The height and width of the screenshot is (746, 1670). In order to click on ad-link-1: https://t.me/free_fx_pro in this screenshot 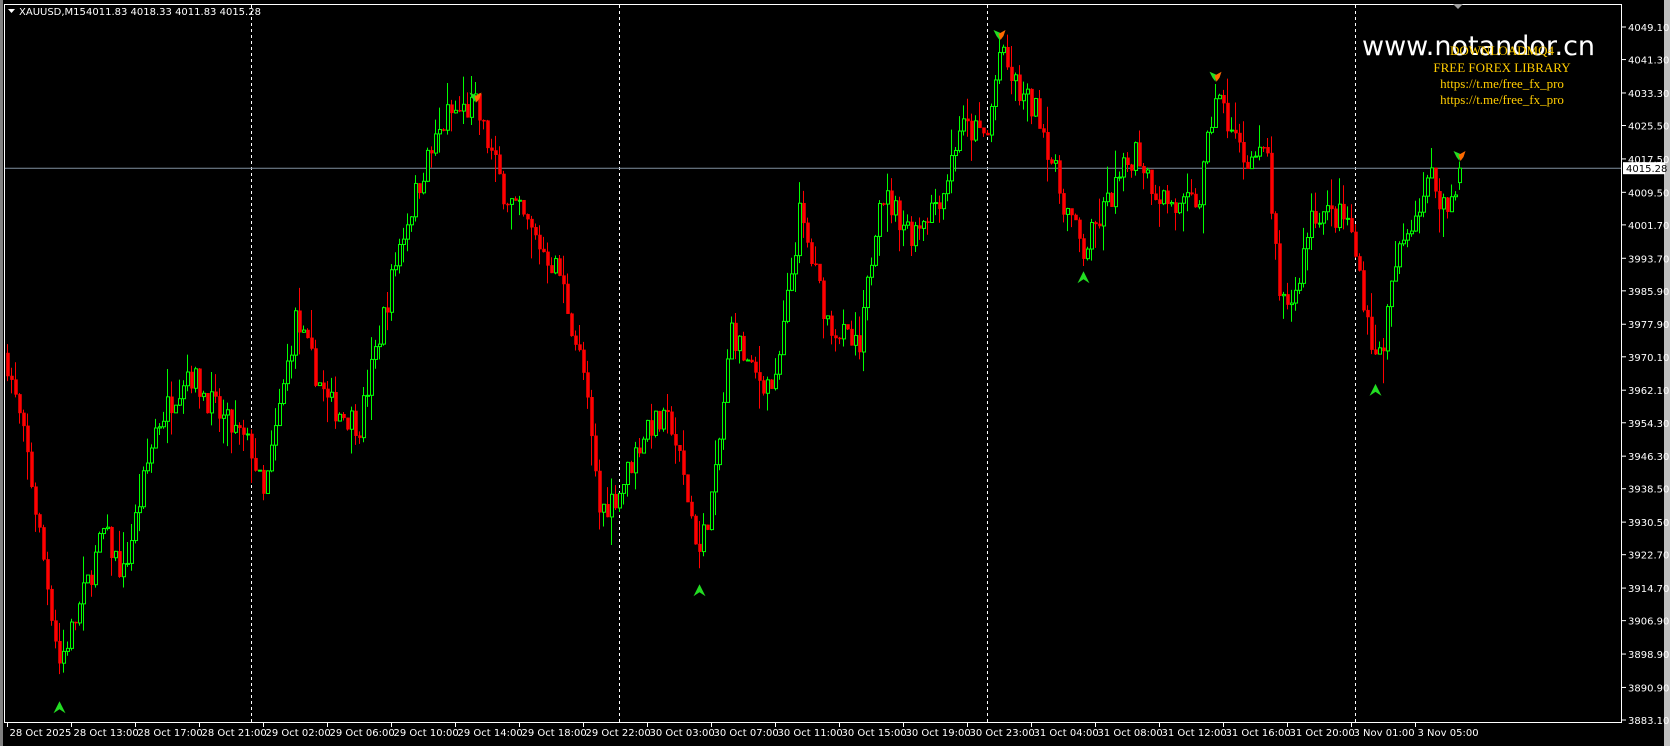, I will do `click(1502, 83)`.